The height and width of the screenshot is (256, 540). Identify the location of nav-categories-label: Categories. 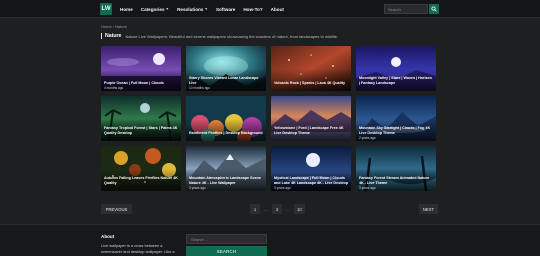
(152, 9).